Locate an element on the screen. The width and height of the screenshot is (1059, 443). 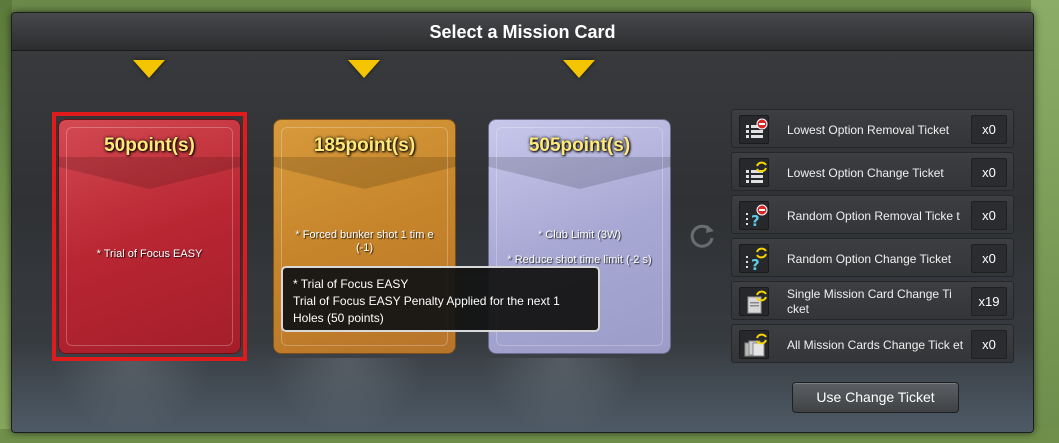
tooltip-line: Holes (50 points) is located at coordinates (338, 318).